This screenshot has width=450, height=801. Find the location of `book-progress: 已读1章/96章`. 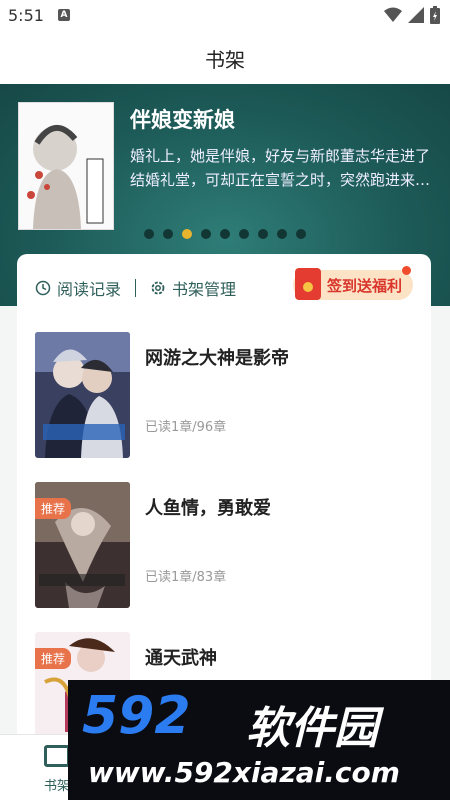

book-progress: 已读1章/96章 is located at coordinates (186, 427).